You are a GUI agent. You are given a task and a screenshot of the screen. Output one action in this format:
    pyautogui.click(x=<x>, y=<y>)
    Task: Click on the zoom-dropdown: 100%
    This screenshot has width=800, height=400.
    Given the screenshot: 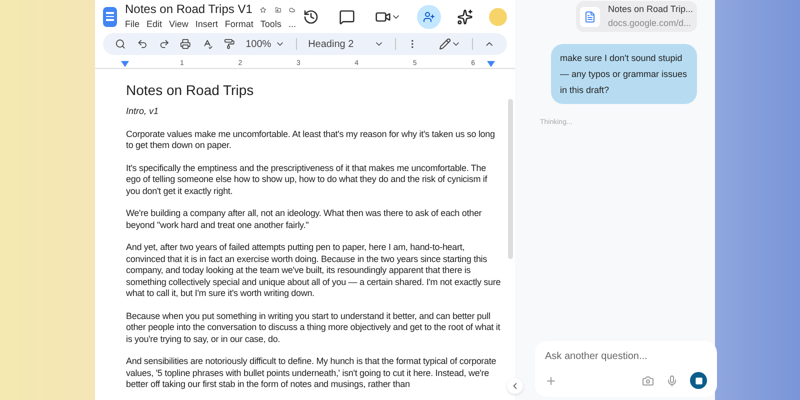 What is the action you would take?
    pyautogui.click(x=266, y=44)
    